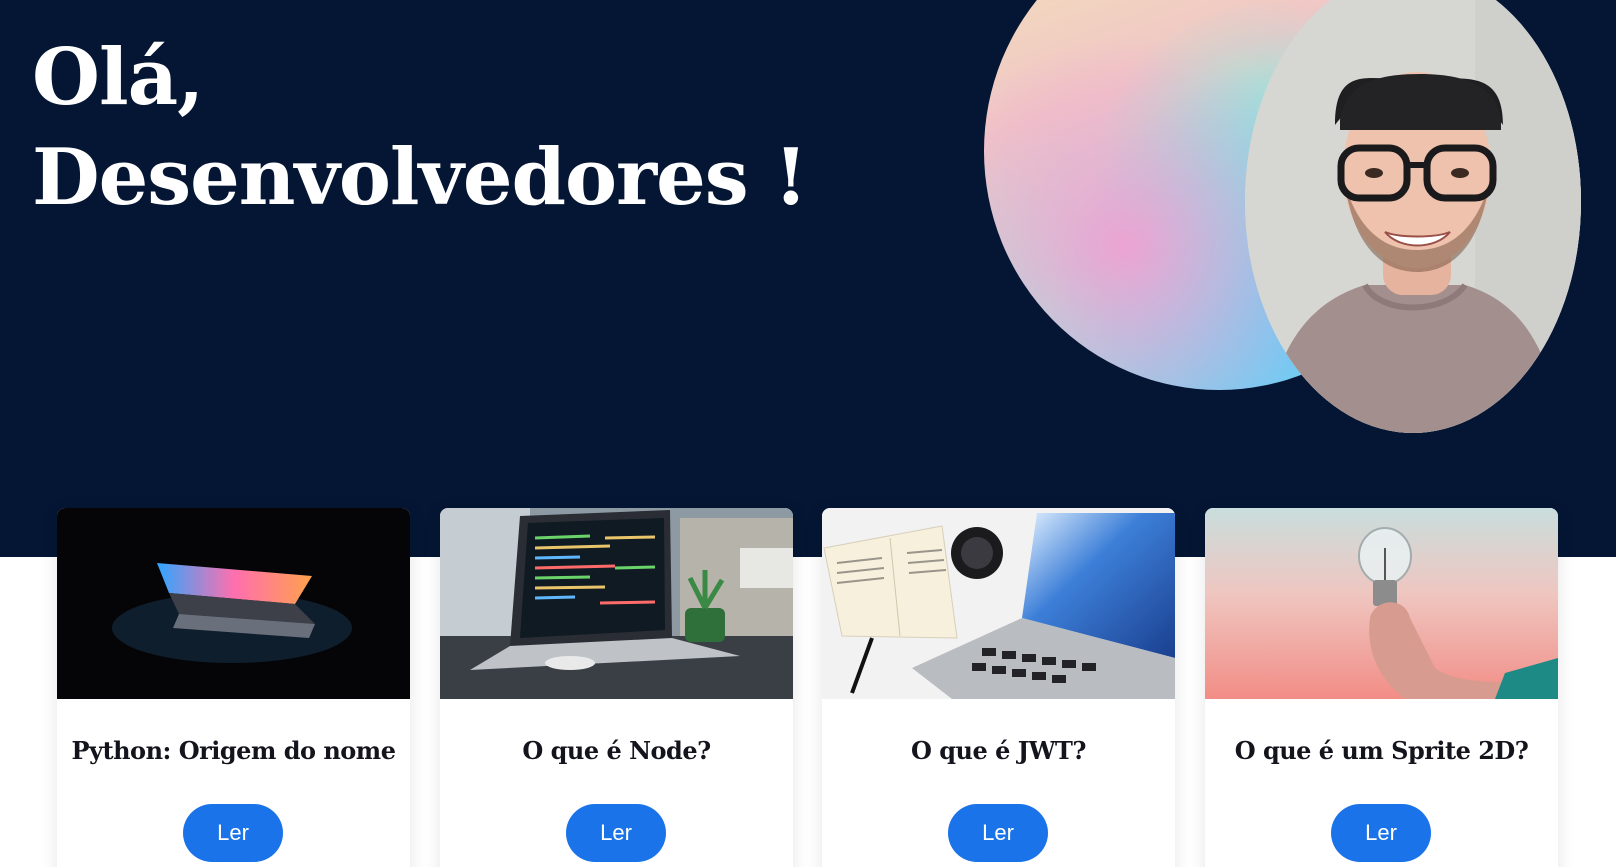 This screenshot has height=867, width=1616. What do you see at coordinates (1381, 750) in the screenshot?
I see `article-title: O que é um Sprite 2D?` at bounding box center [1381, 750].